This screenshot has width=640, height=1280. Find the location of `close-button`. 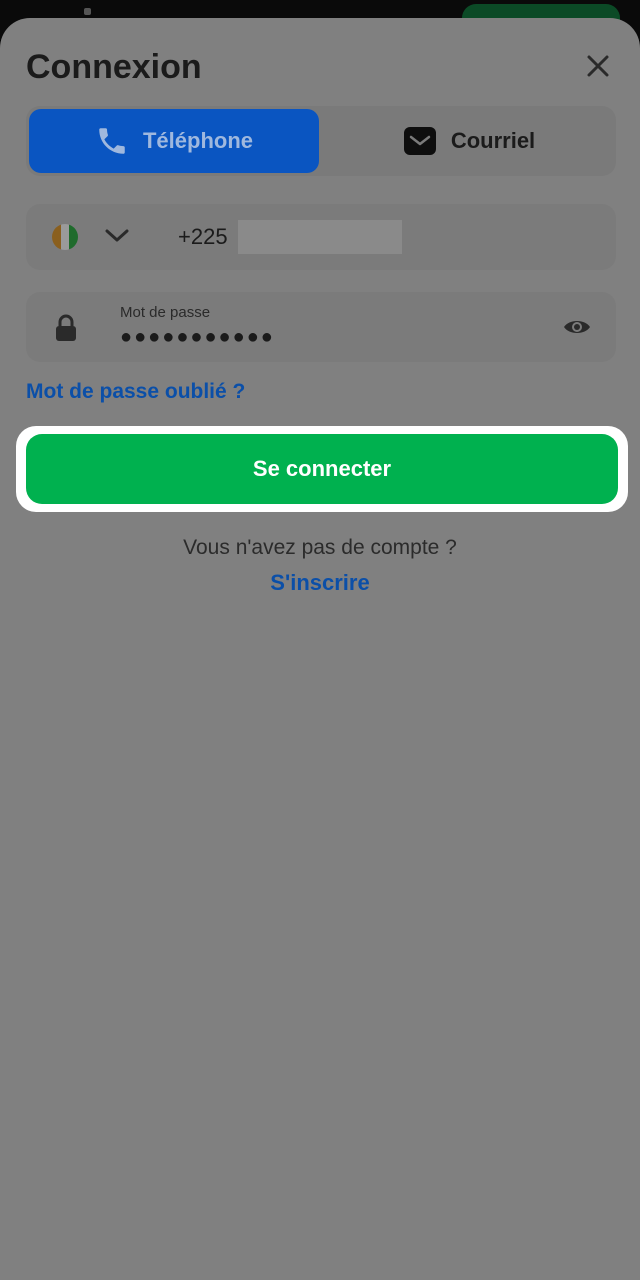

close-button is located at coordinates (598, 66).